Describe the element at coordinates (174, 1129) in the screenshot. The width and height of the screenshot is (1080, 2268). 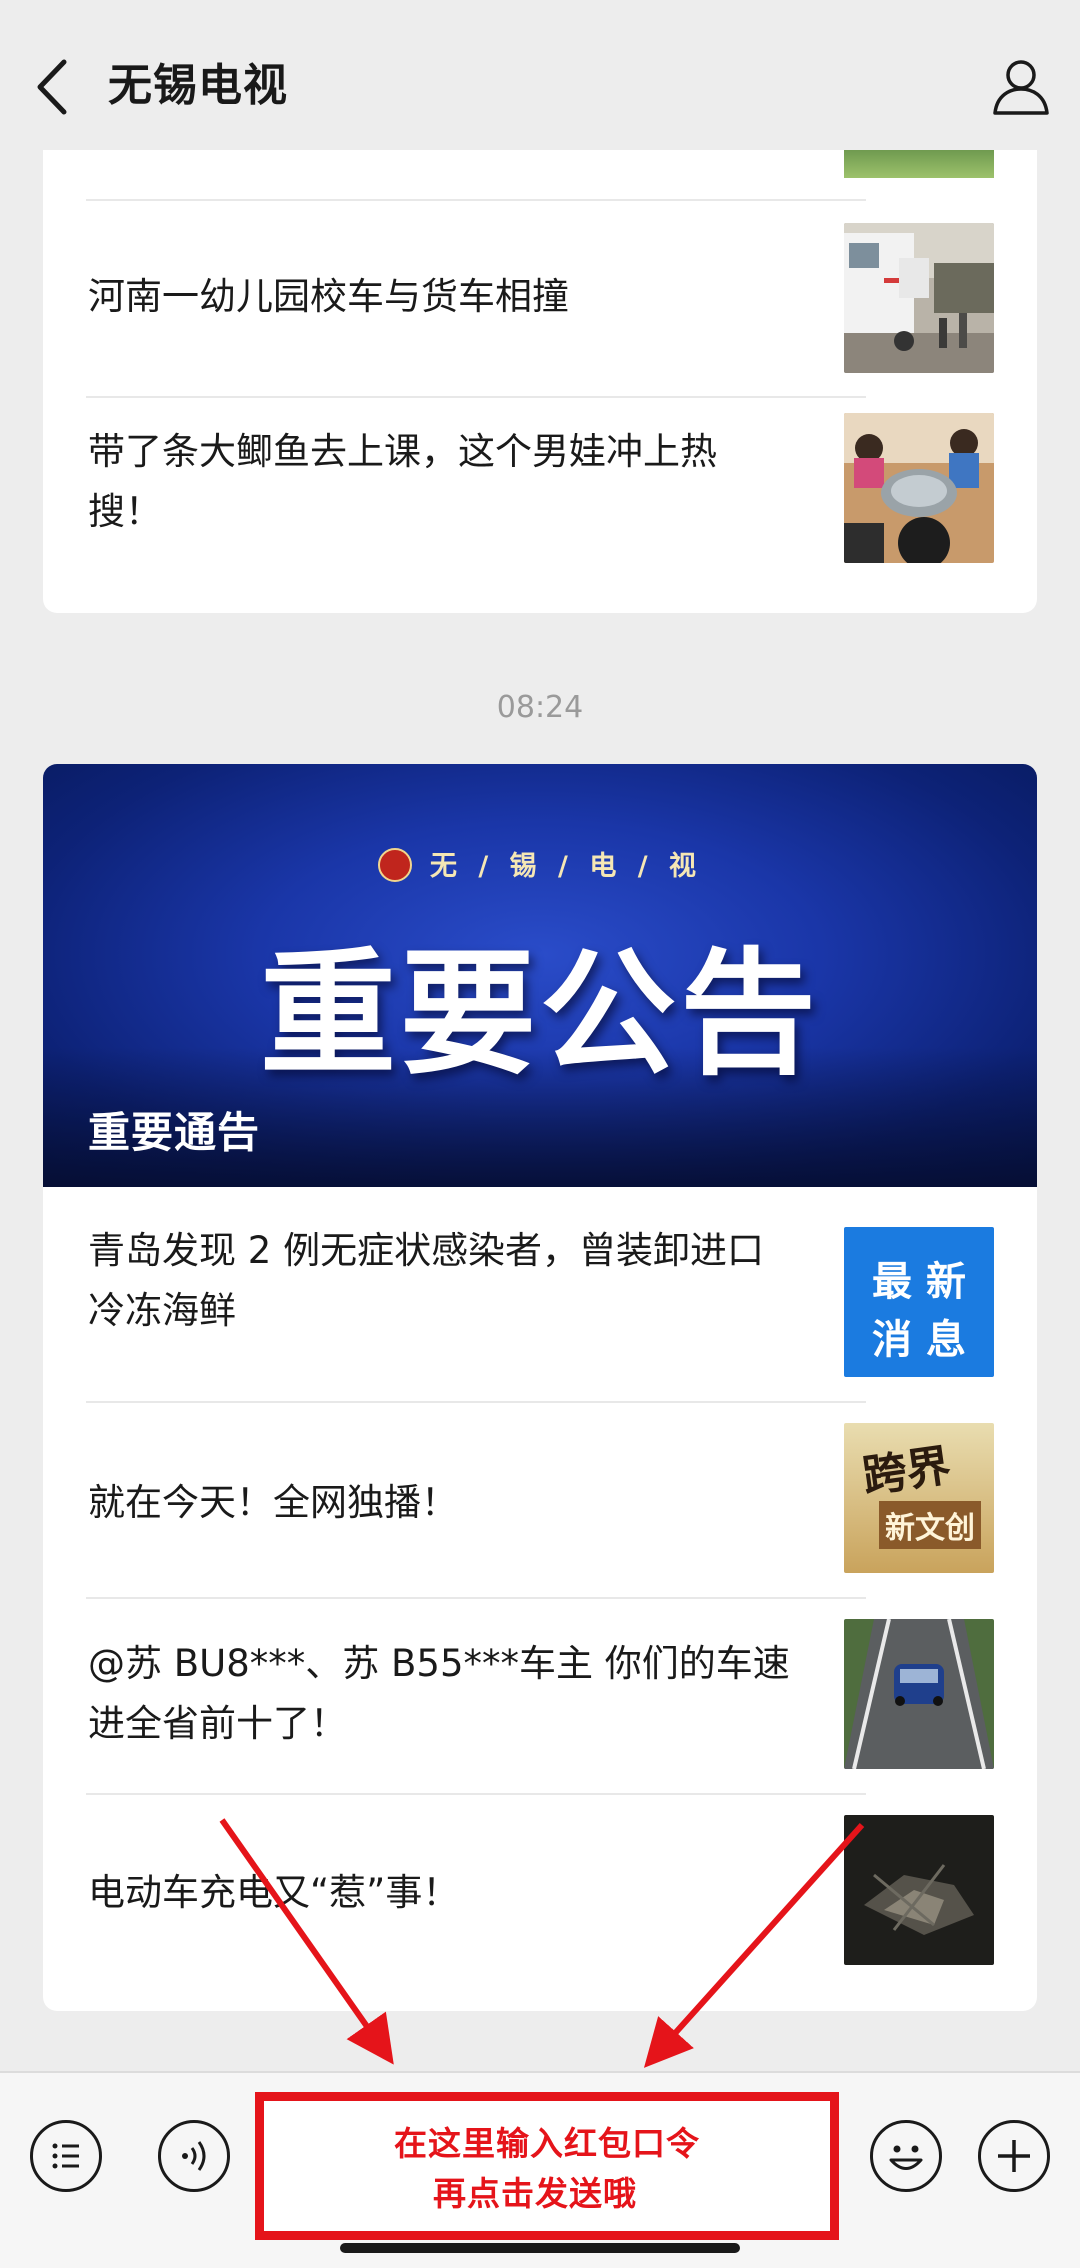
I see `cover-article-title: 重要通告` at that location.